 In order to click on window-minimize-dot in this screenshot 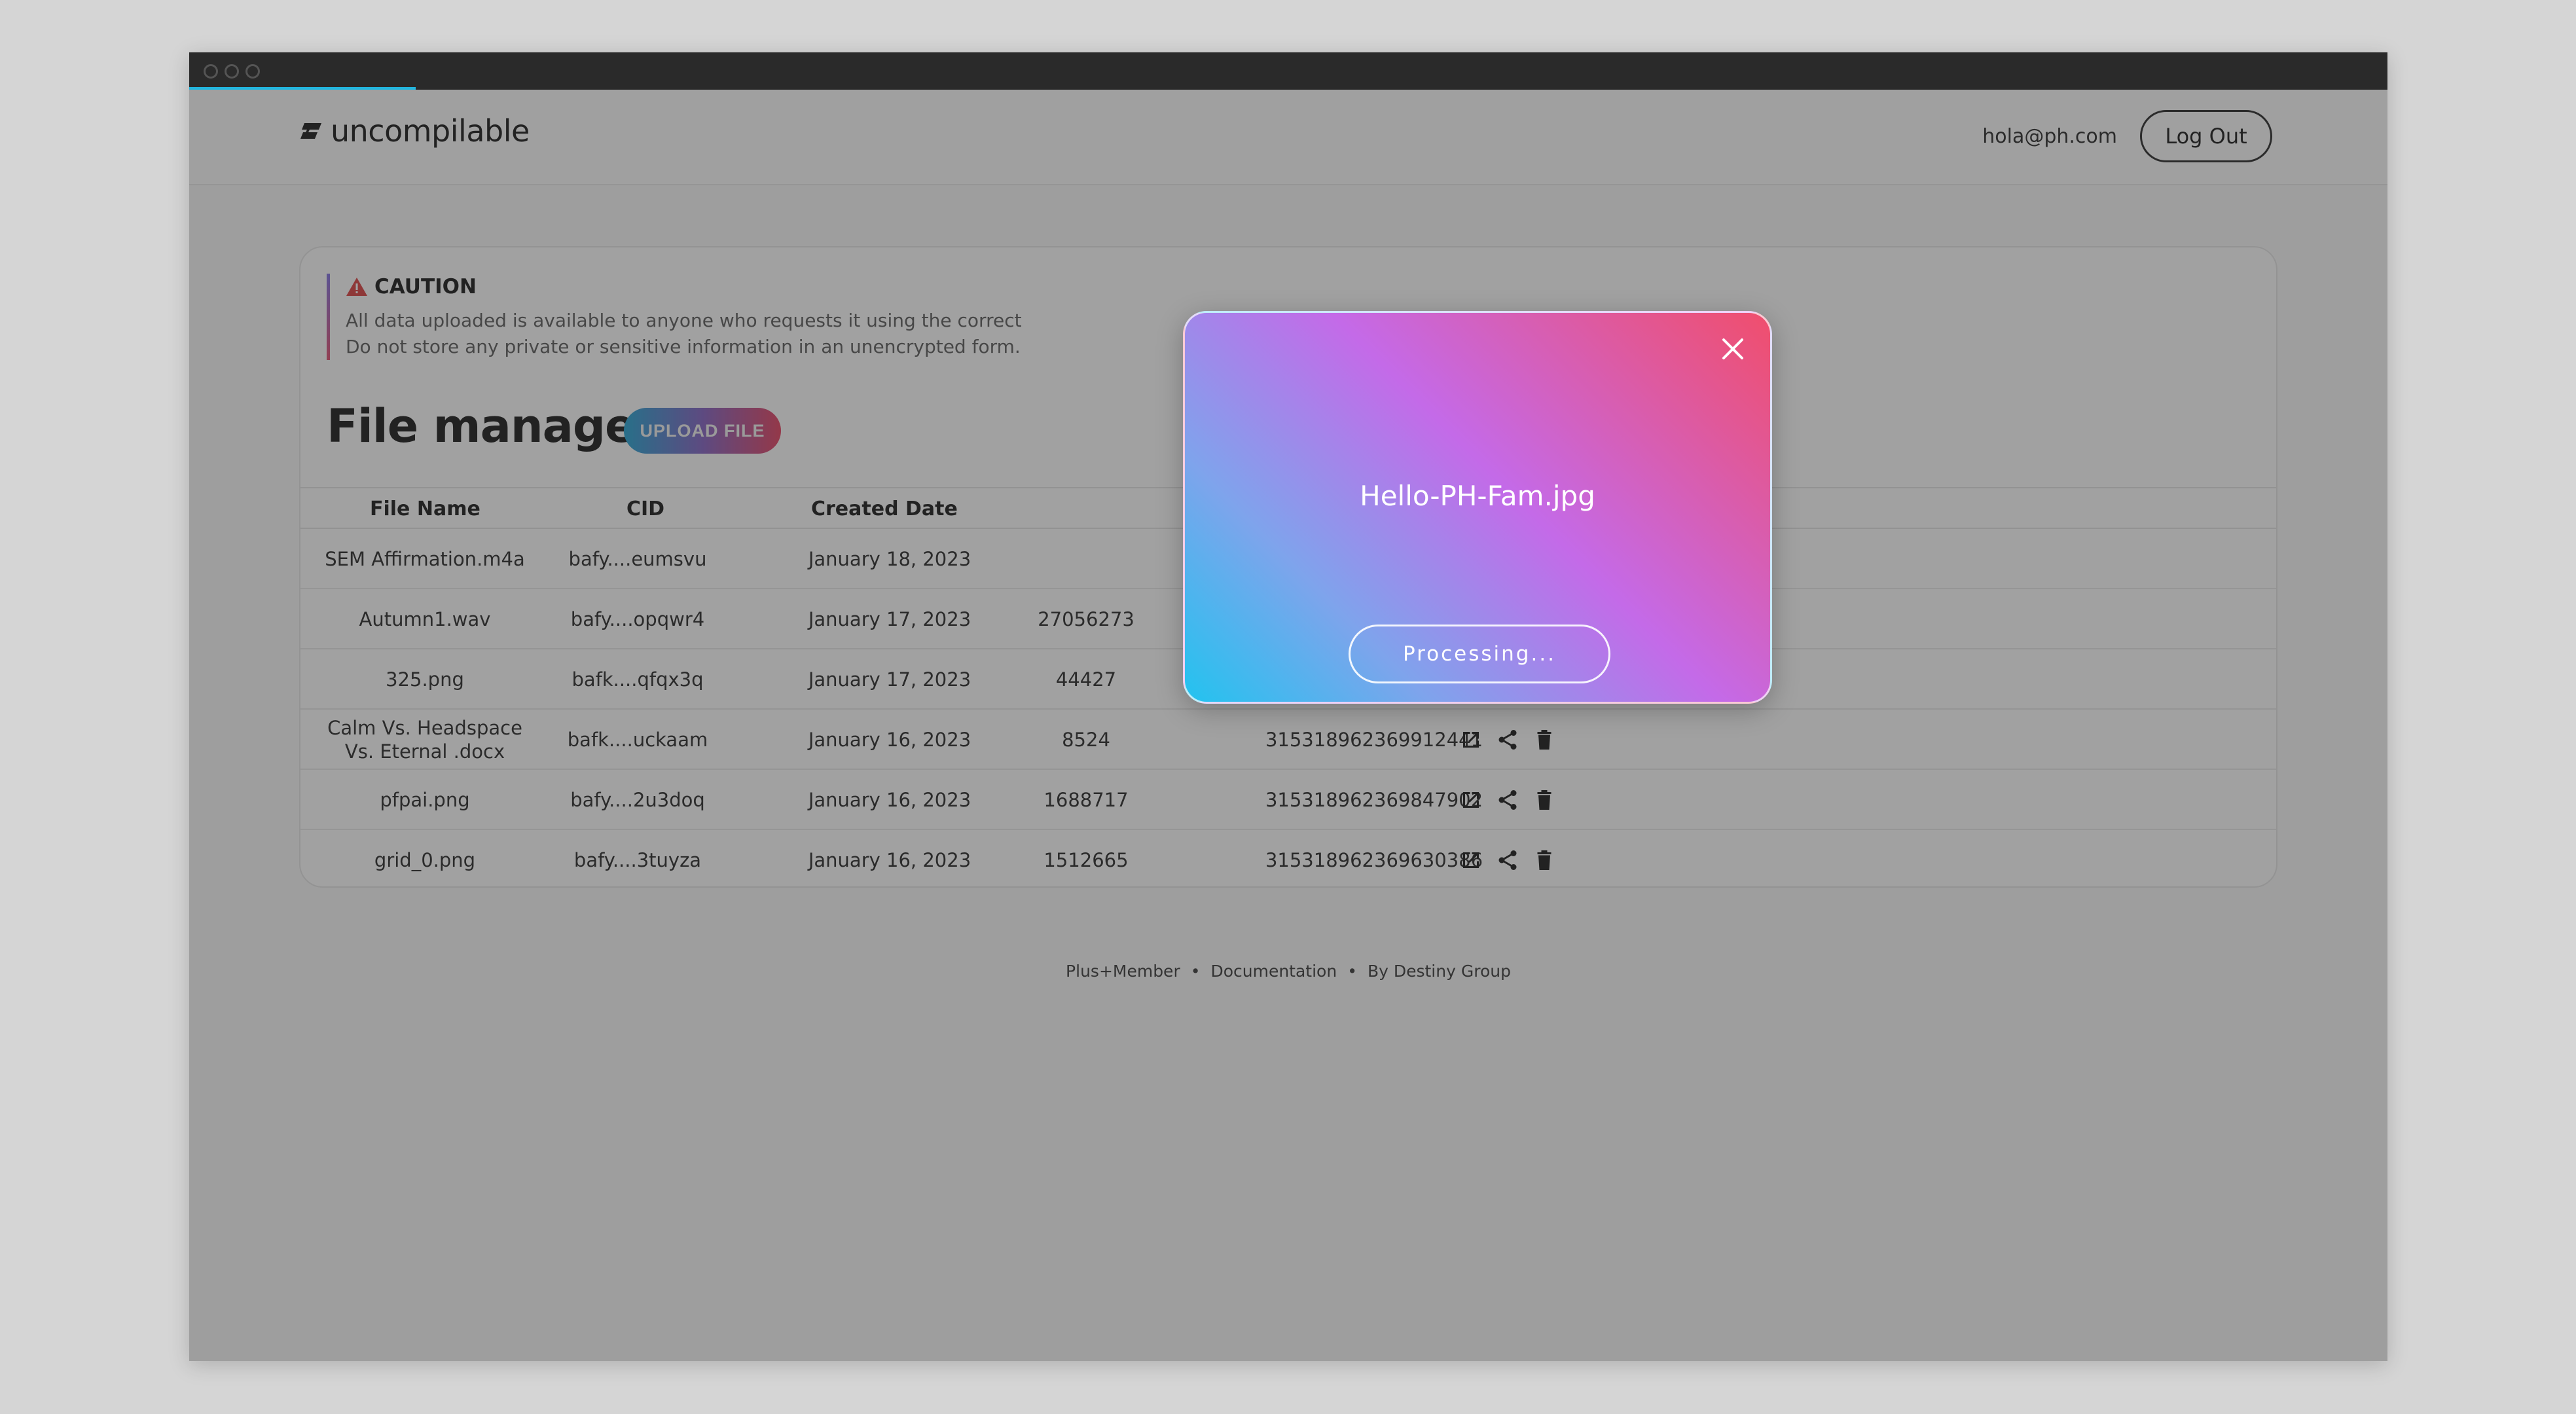, I will do `click(232, 71)`.